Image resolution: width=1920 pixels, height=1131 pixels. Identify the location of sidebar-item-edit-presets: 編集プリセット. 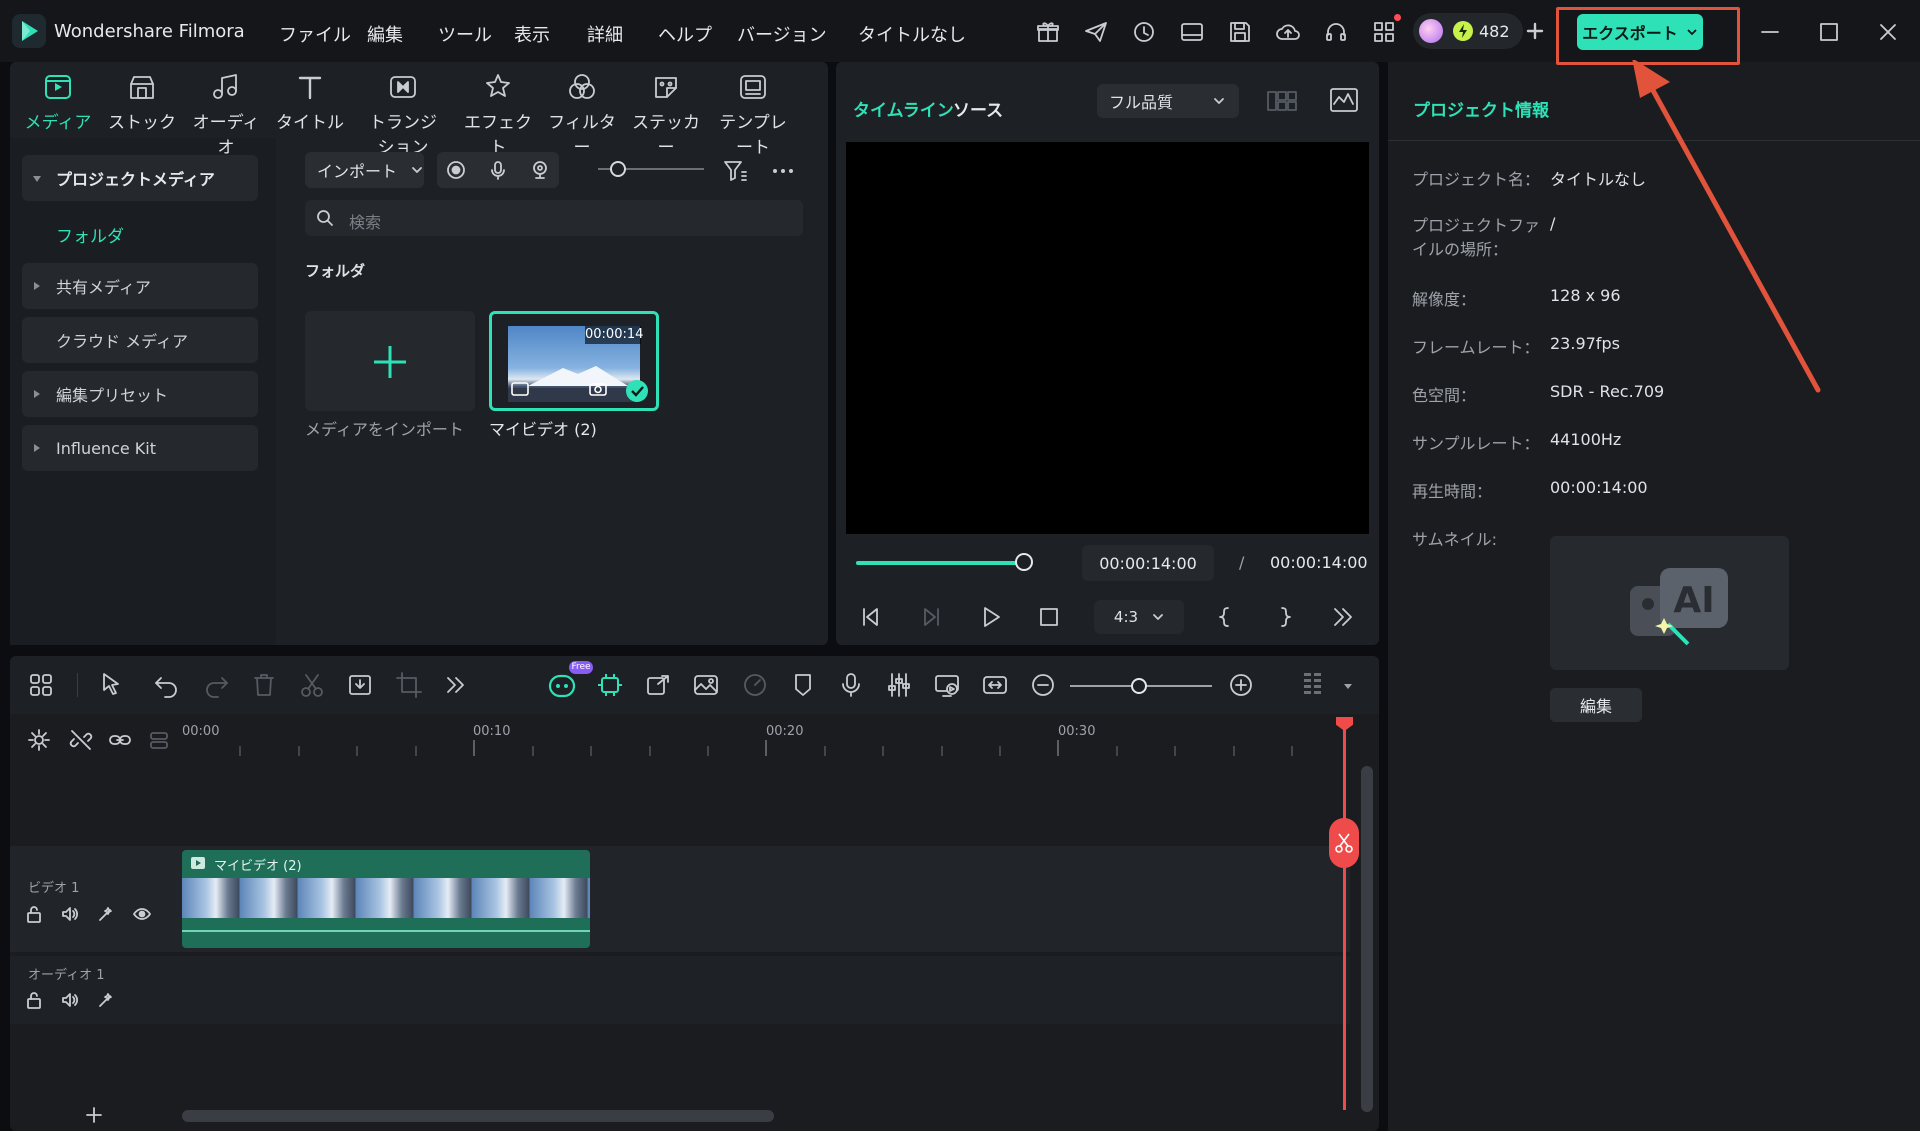
(140, 394).